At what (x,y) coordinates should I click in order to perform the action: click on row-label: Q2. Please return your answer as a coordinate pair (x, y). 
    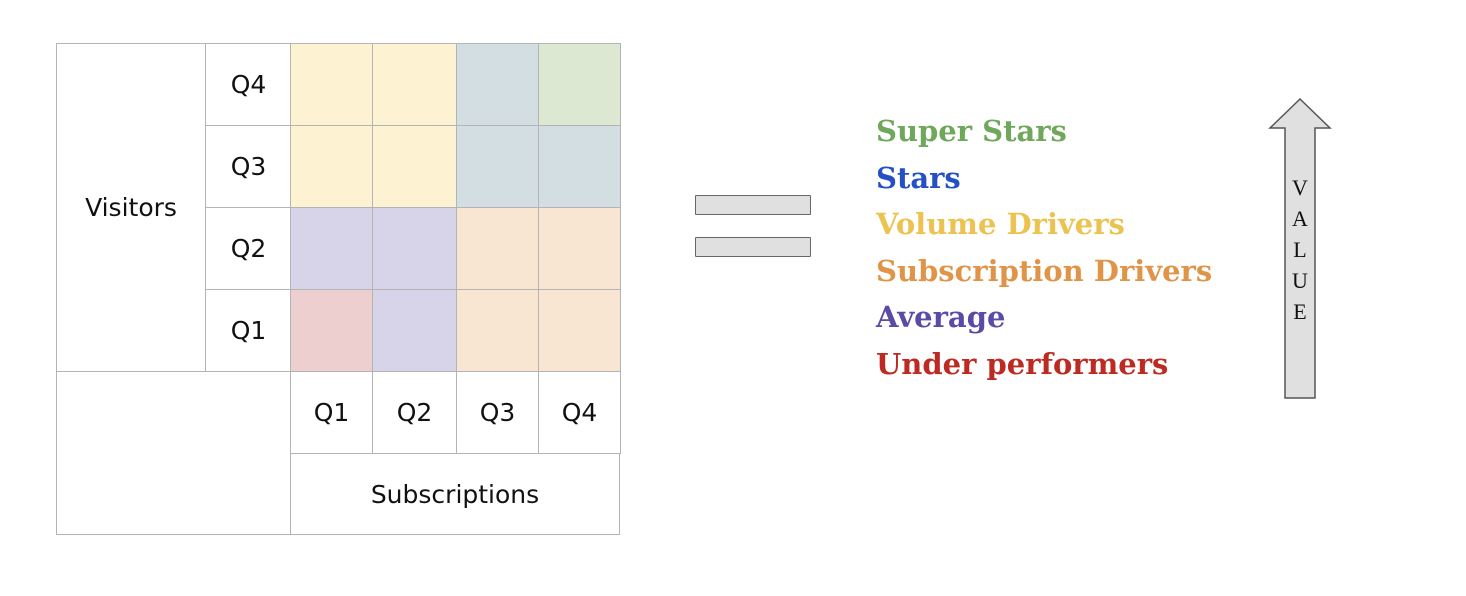
    Looking at the image, I should click on (248, 248).